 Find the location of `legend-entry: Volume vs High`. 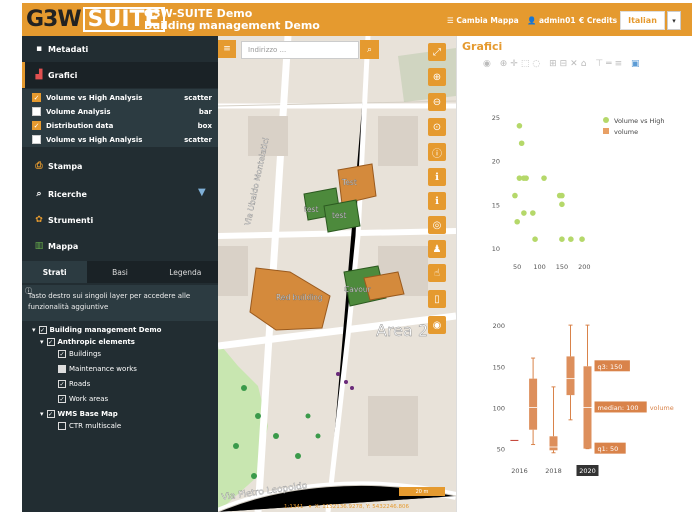

legend-entry: Volume vs High is located at coordinates (639, 121).